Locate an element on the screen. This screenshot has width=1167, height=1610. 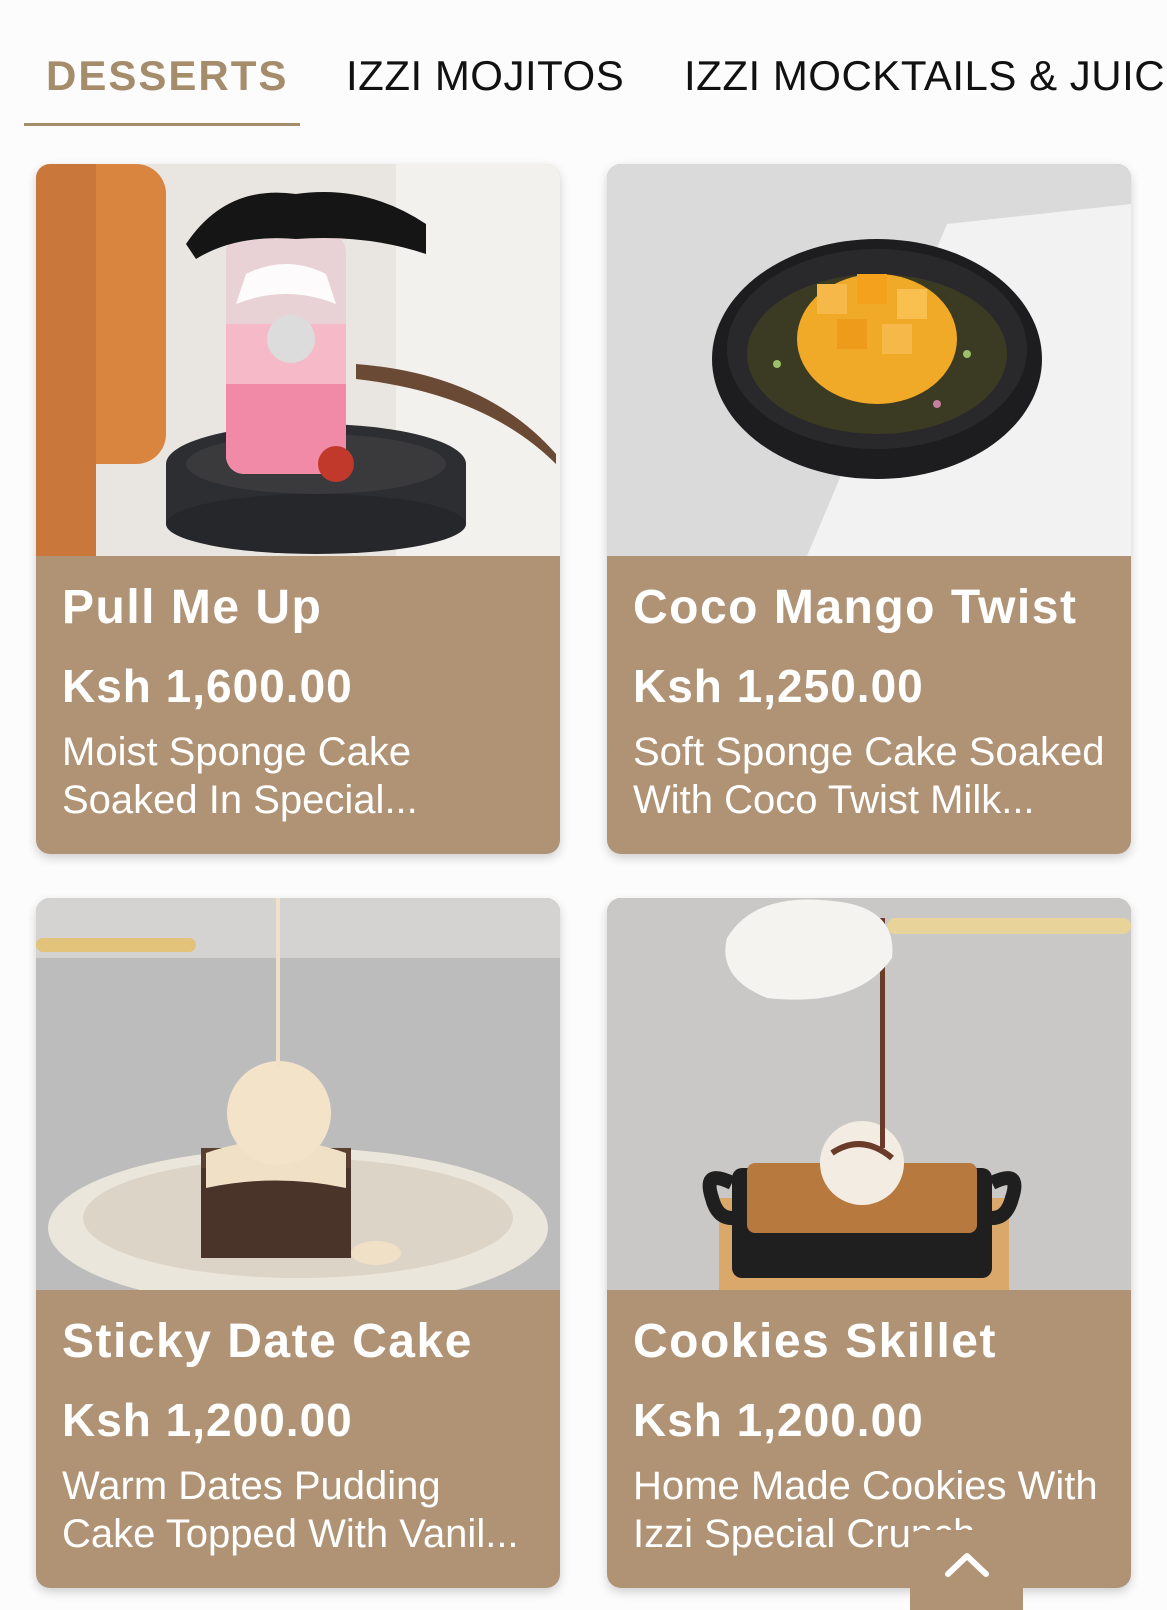
tab-izzi-mojitos: IZZI MOJITOS is located at coordinates (485, 76).